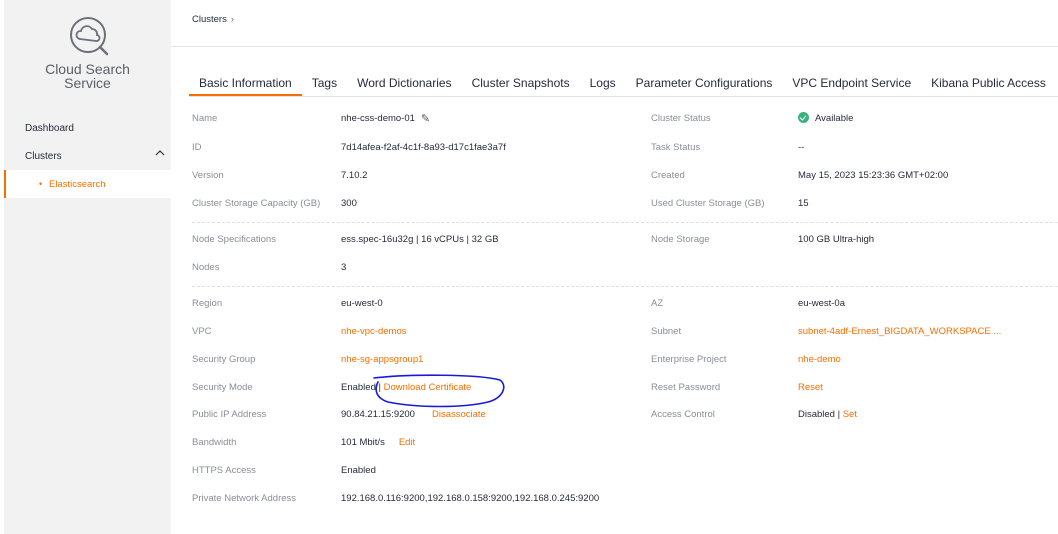 The height and width of the screenshot is (534, 1058). What do you see at coordinates (205, 118) in the screenshot?
I see `name-label: Name` at bounding box center [205, 118].